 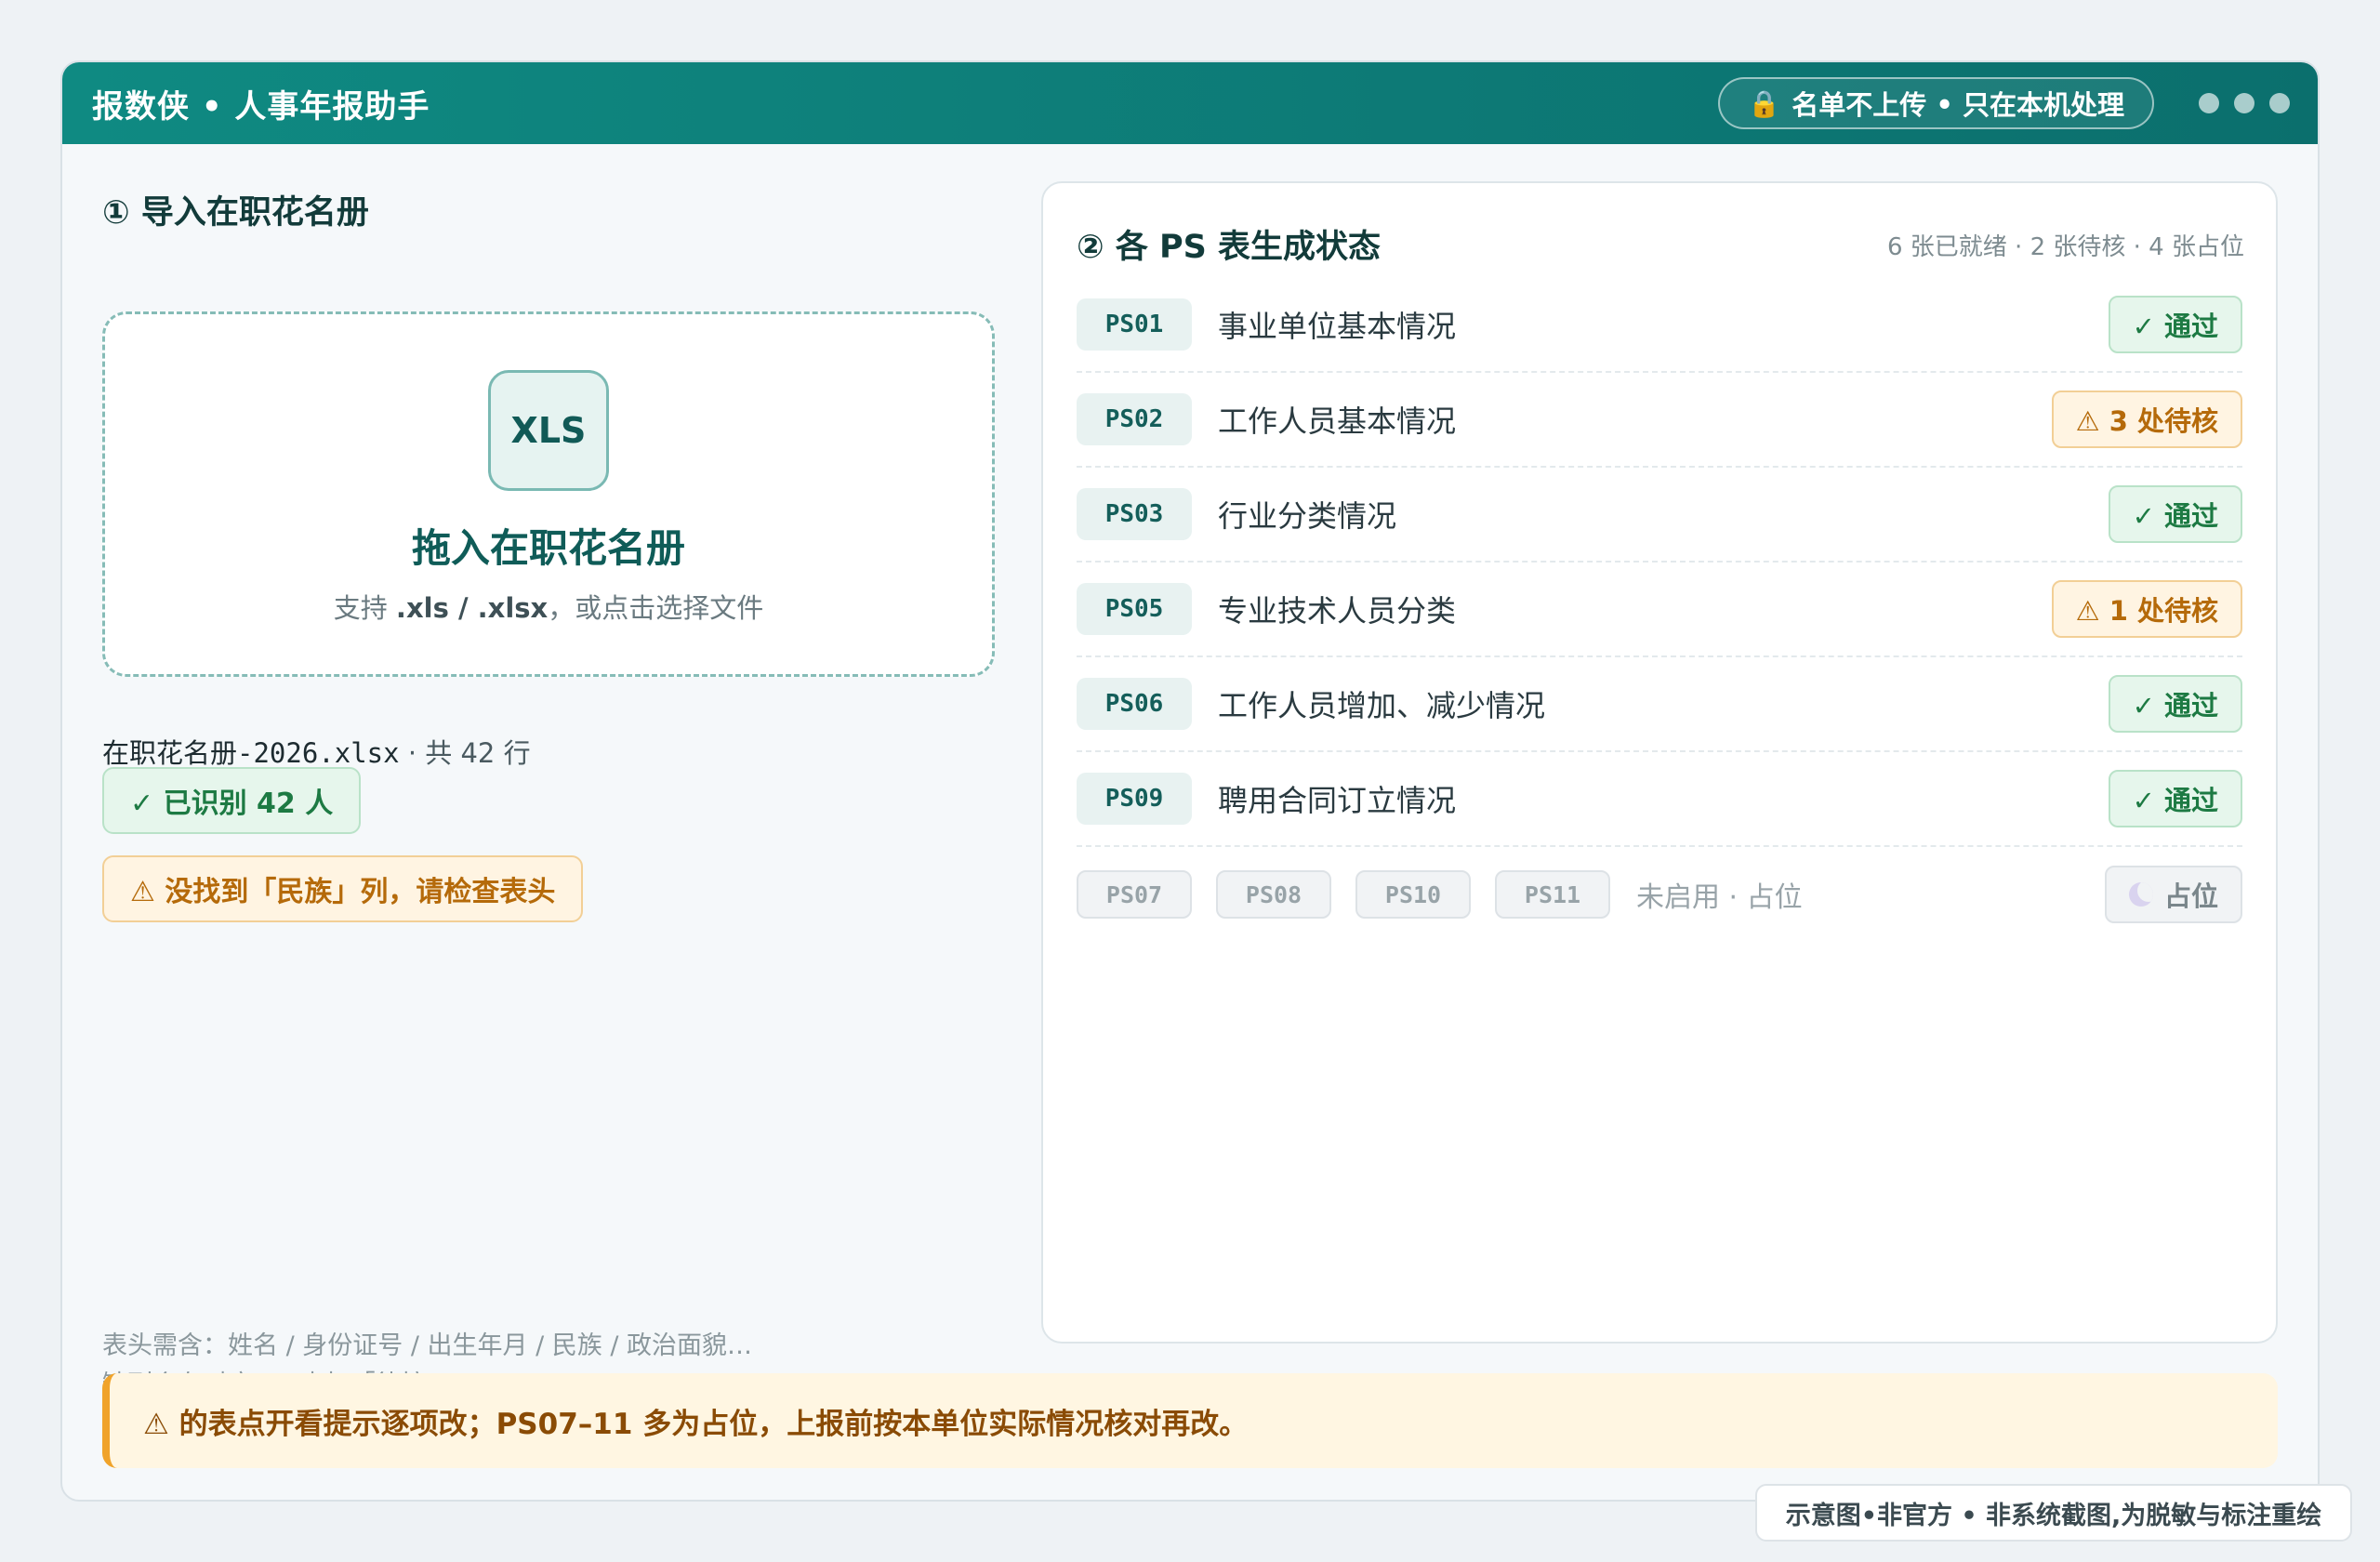 What do you see at coordinates (251, 753) in the screenshot?
I see `file-name: 在职花名册-2026.xlsx` at bounding box center [251, 753].